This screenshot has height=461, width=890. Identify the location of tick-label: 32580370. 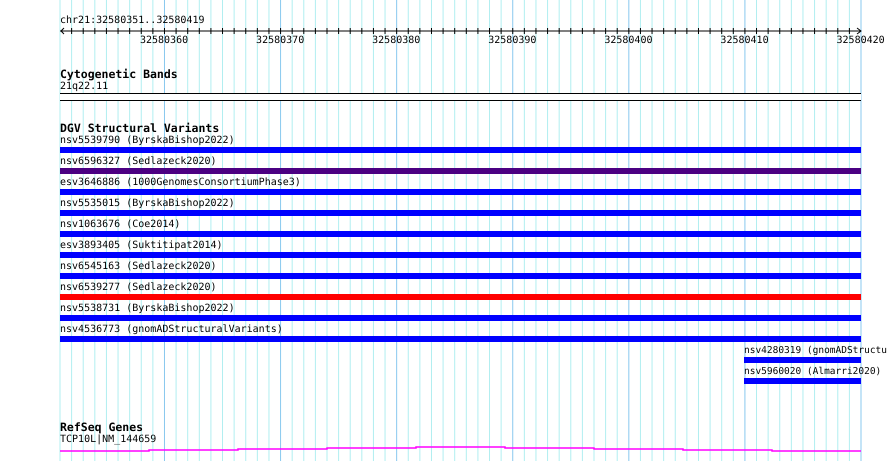
(280, 41).